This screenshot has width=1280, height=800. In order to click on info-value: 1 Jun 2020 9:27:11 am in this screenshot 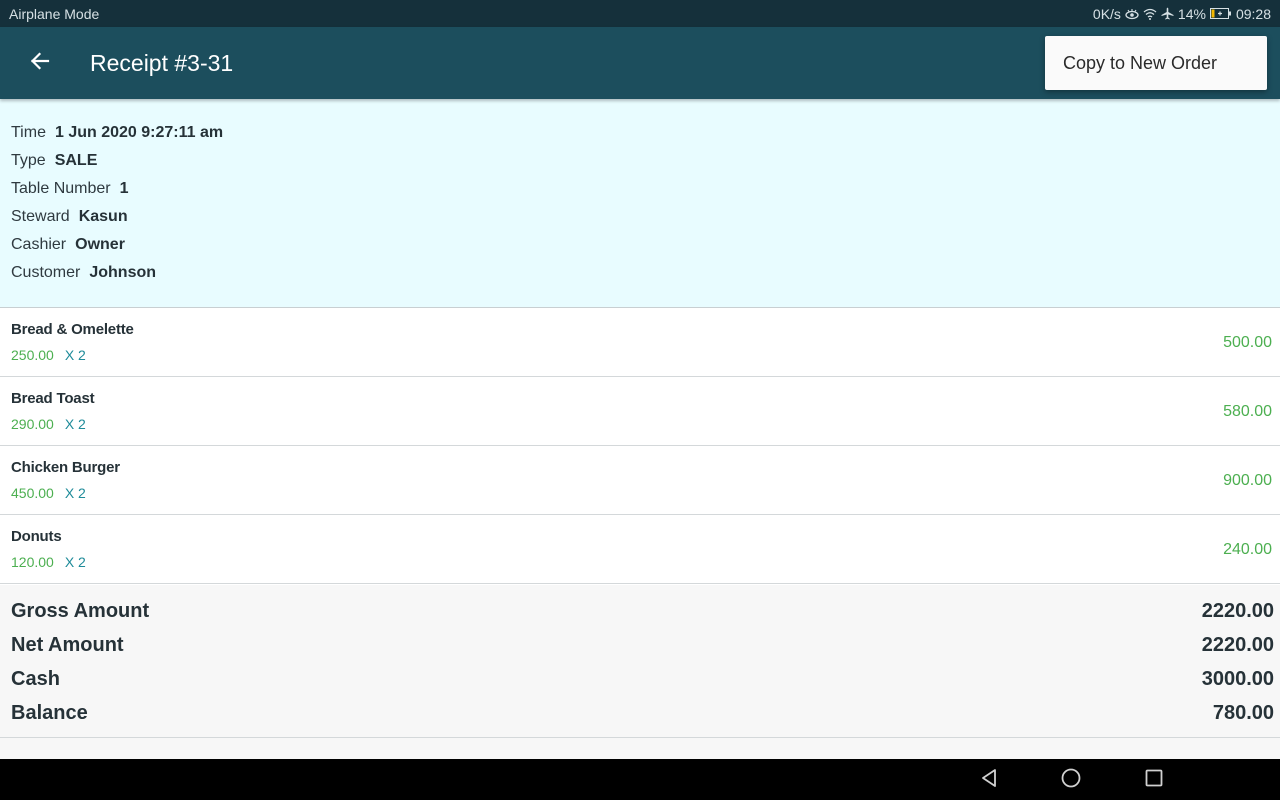, I will do `click(139, 132)`.